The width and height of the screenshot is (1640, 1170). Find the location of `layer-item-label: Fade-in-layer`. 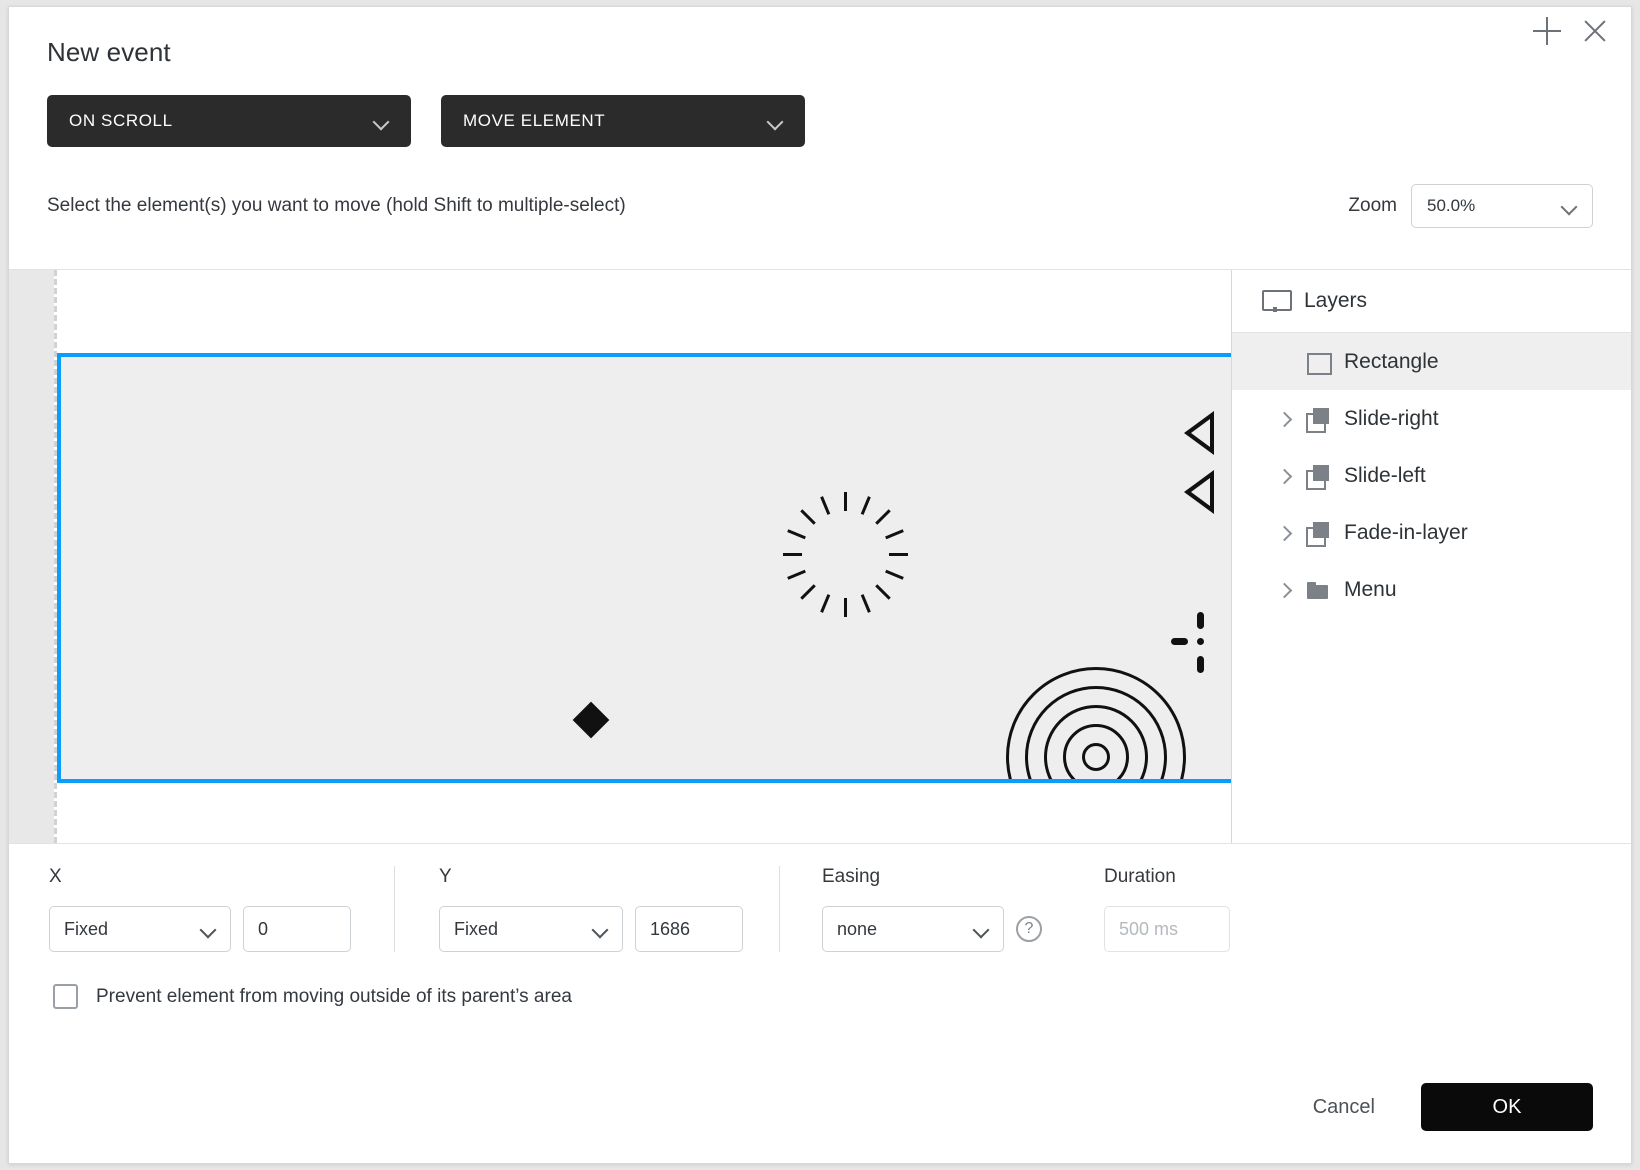

layer-item-label: Fade-in-layer is located at coordinates (1406, 532).